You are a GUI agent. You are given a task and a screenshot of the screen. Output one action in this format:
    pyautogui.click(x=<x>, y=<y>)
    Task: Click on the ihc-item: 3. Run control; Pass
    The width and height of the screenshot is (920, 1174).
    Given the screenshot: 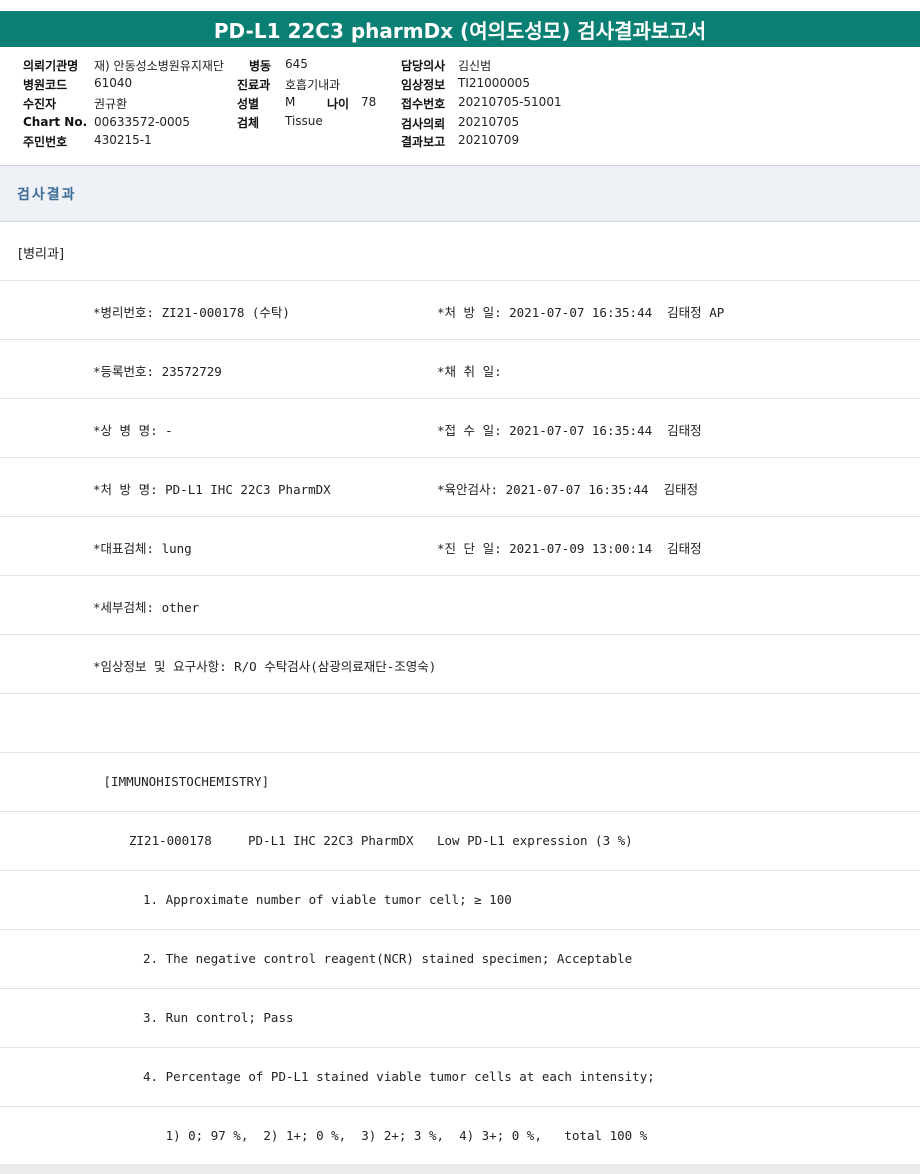 What is the action you would take?
    pyautogui.click(x=218, y=1017)
    